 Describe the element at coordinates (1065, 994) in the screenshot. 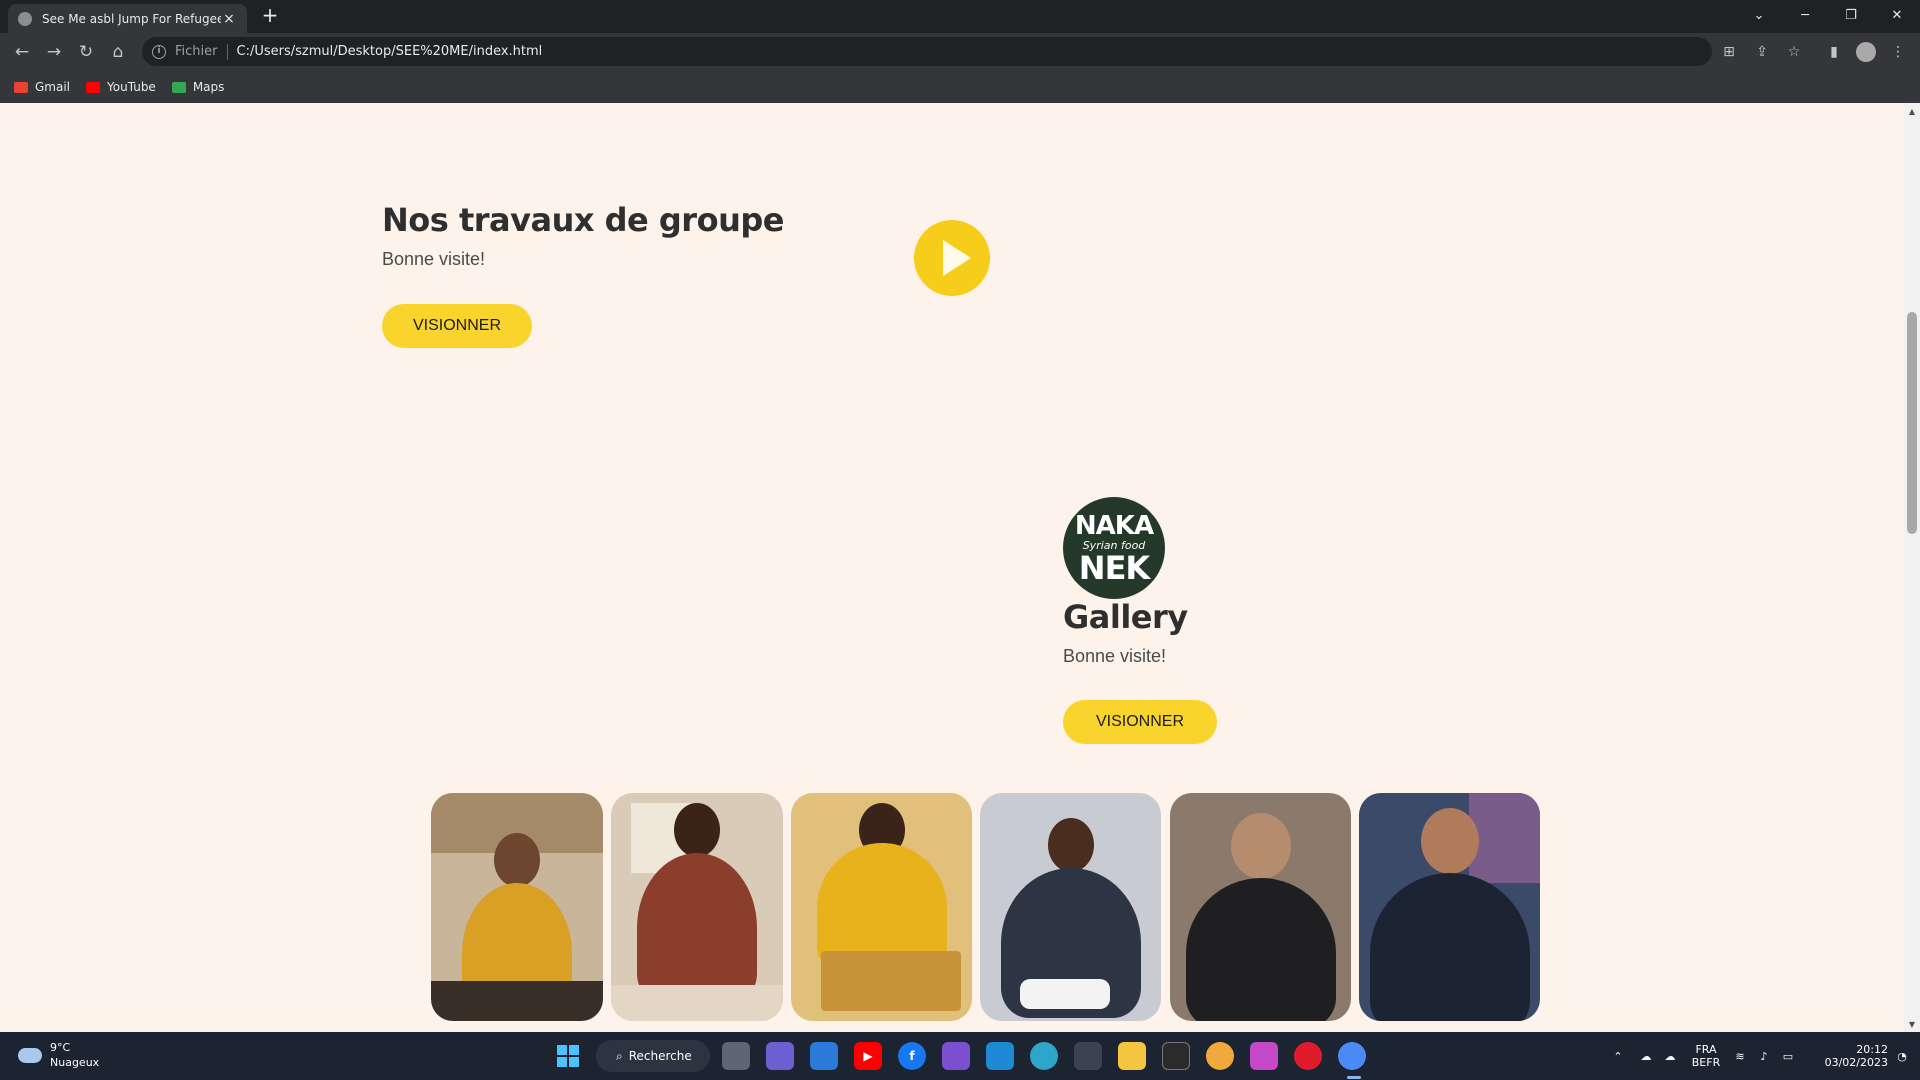

I see `photo-gloves` at that location.